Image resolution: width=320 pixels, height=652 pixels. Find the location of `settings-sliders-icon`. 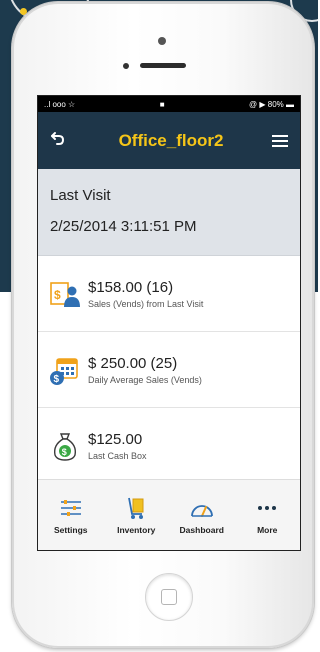

settings-sliders-icon is located at coordinates (71, 508).